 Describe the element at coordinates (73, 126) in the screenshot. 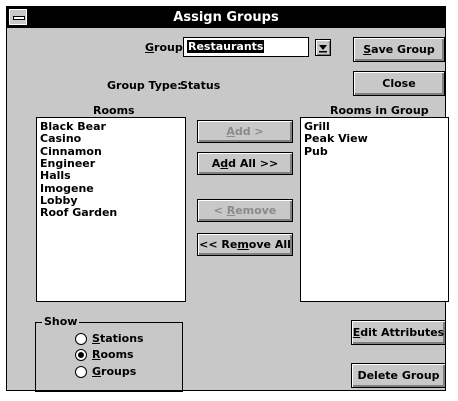

I see `list-item: Black Bear` at that location.